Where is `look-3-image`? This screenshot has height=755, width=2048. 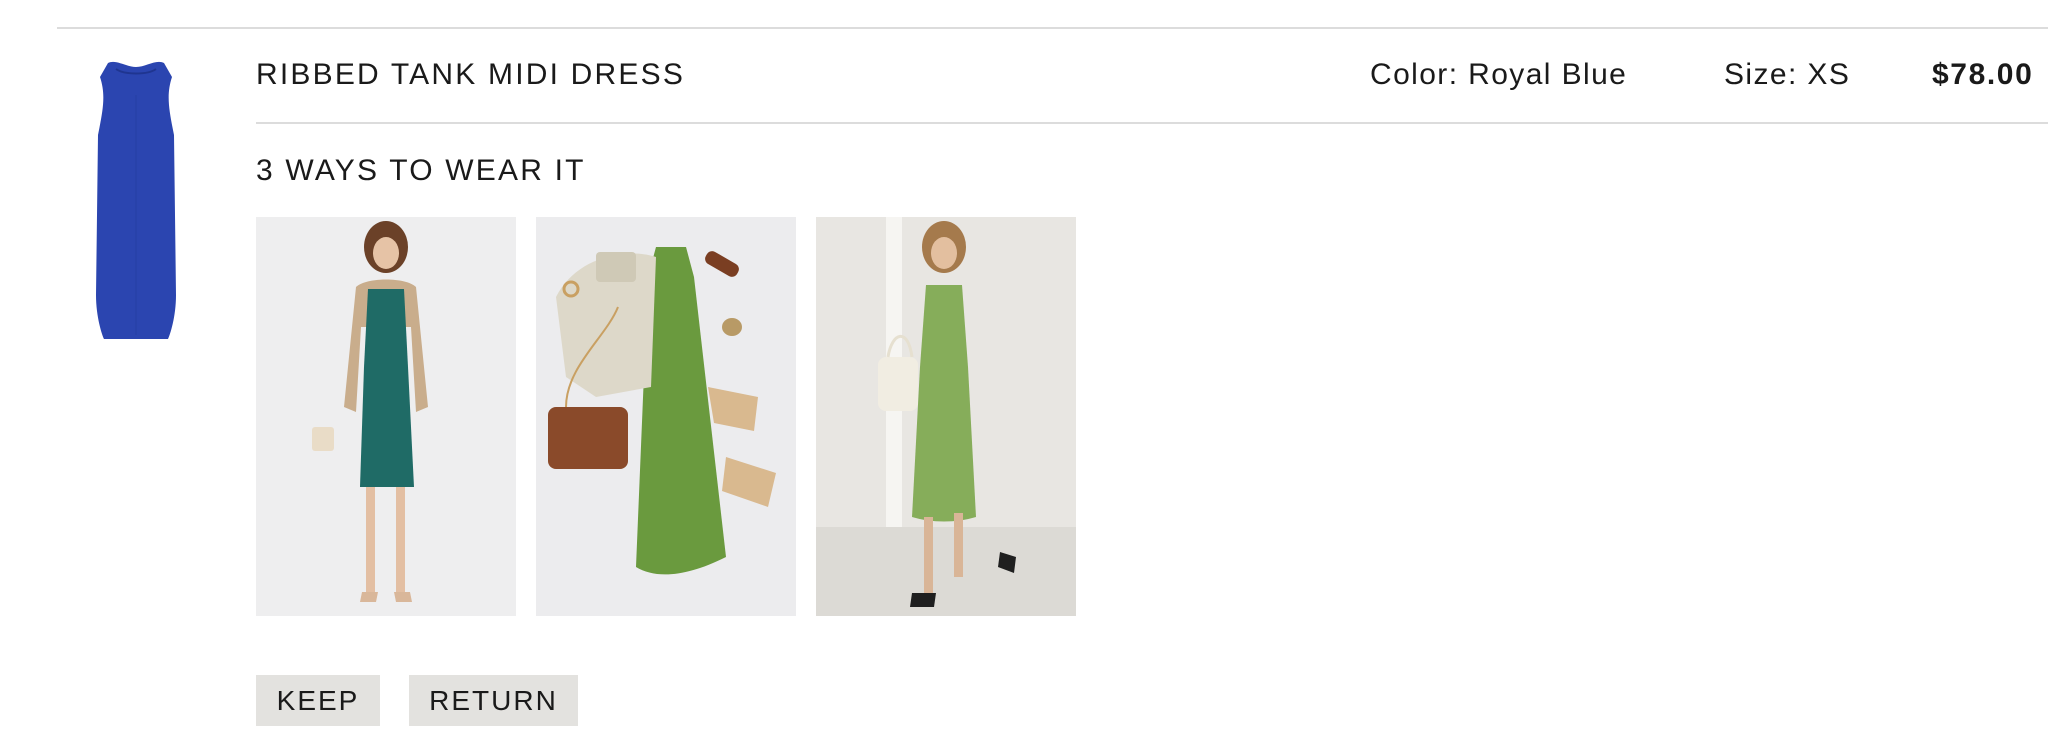 look-3-image is located at coordinates (946, 416).